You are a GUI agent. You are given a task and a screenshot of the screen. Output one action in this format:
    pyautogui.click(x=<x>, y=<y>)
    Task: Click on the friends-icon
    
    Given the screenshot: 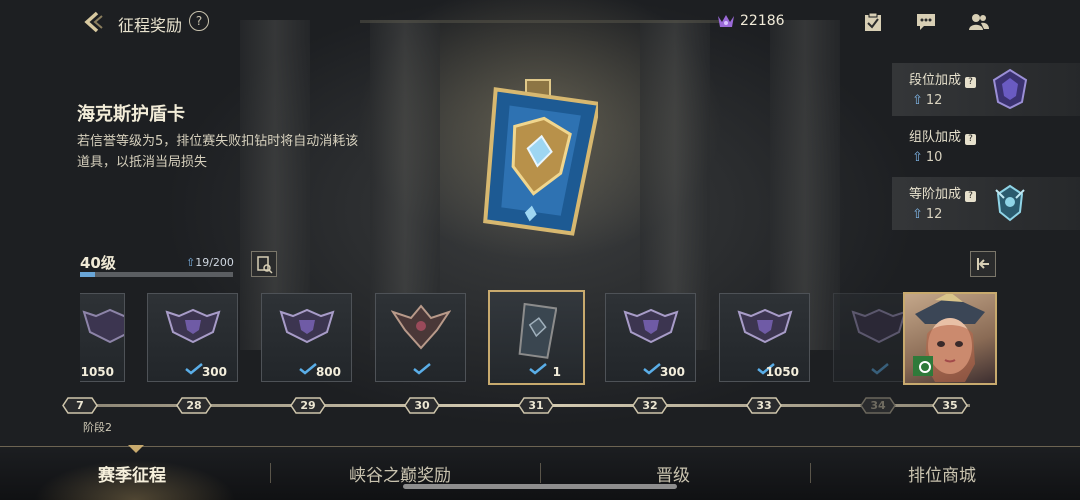 What is the action you would take?
    pyautogui.click(x=979, y=22)
    